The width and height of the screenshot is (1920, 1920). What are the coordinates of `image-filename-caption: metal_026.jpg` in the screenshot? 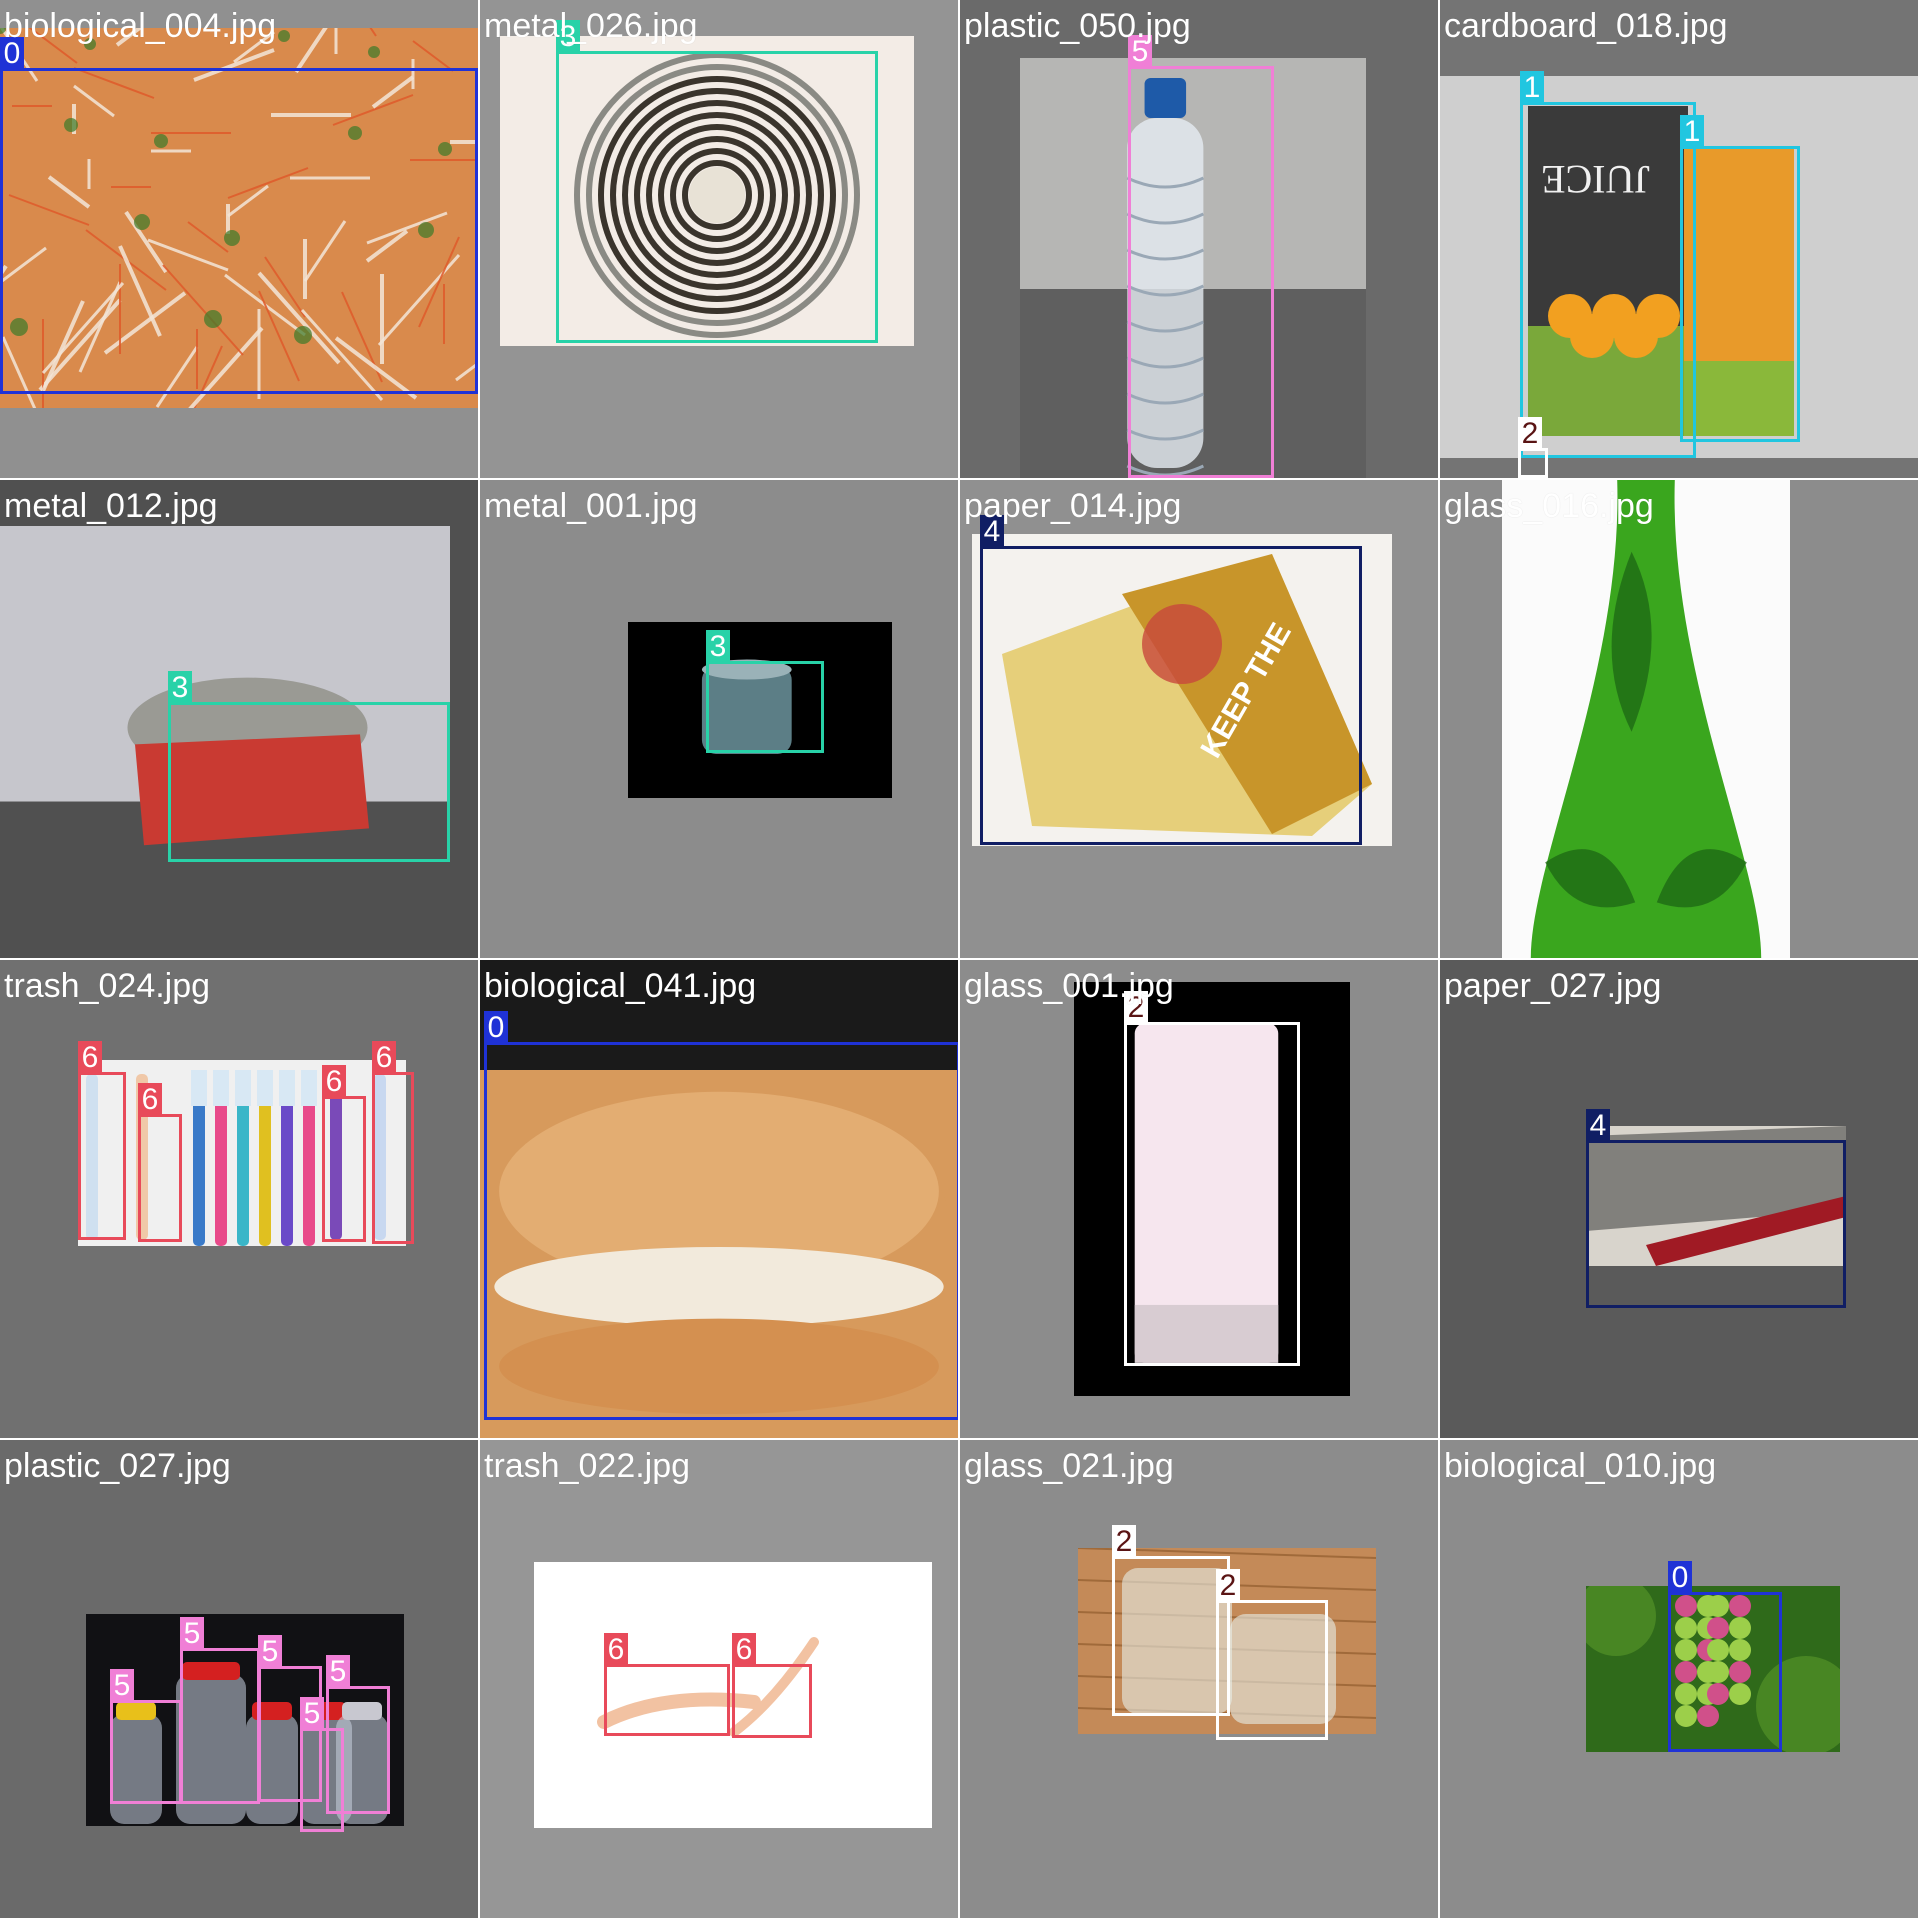 It's located at (591, 26).